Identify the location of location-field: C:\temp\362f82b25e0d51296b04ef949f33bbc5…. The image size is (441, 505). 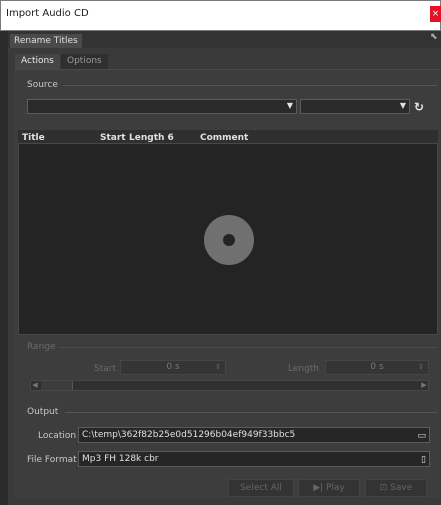
(254, 435).